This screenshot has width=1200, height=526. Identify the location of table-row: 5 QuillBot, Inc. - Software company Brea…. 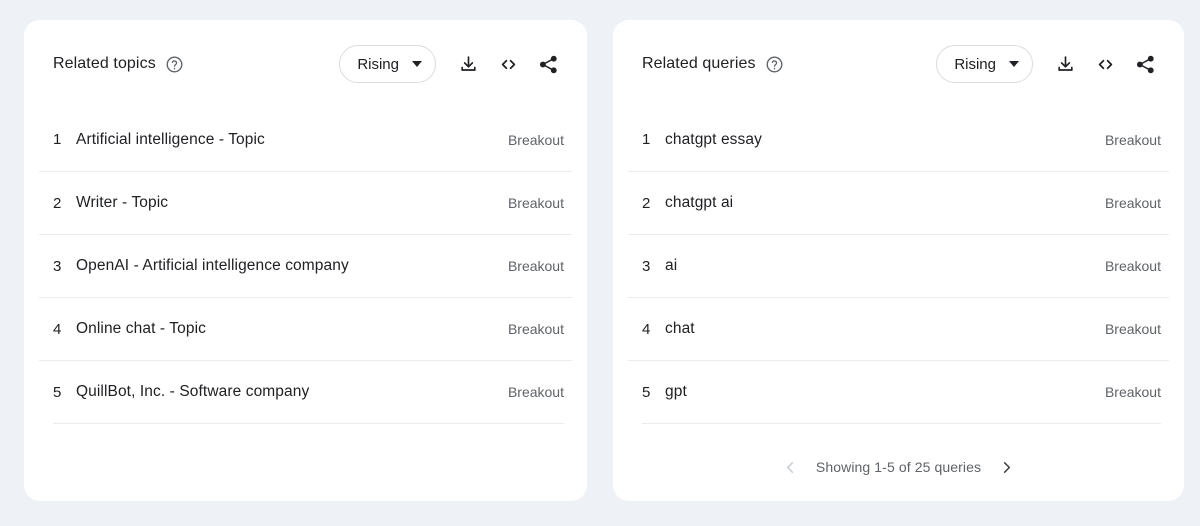
(305, 391).